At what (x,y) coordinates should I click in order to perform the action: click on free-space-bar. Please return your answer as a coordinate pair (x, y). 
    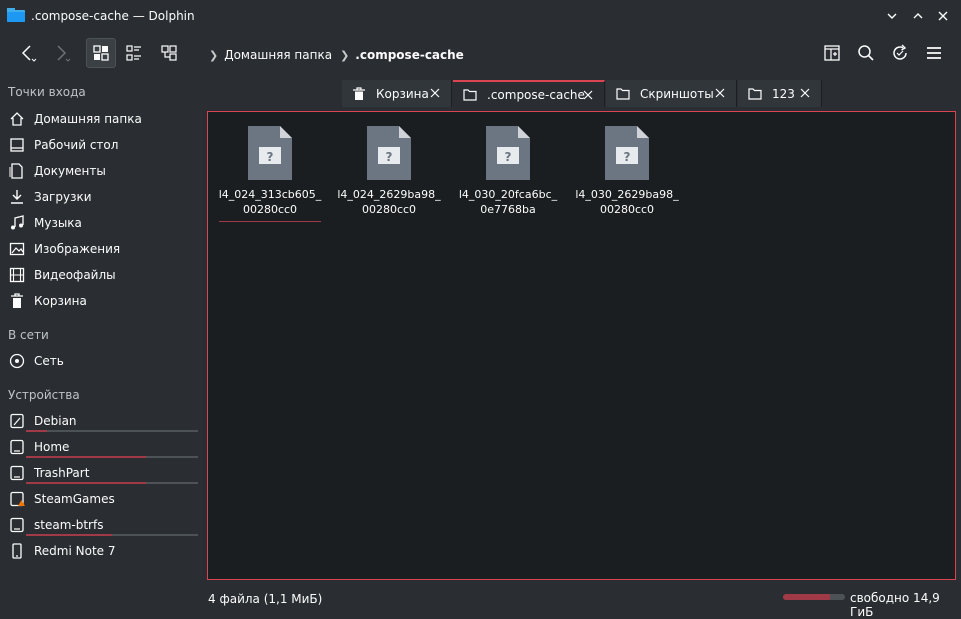
    Looking at the image, I should click on (814, 597).